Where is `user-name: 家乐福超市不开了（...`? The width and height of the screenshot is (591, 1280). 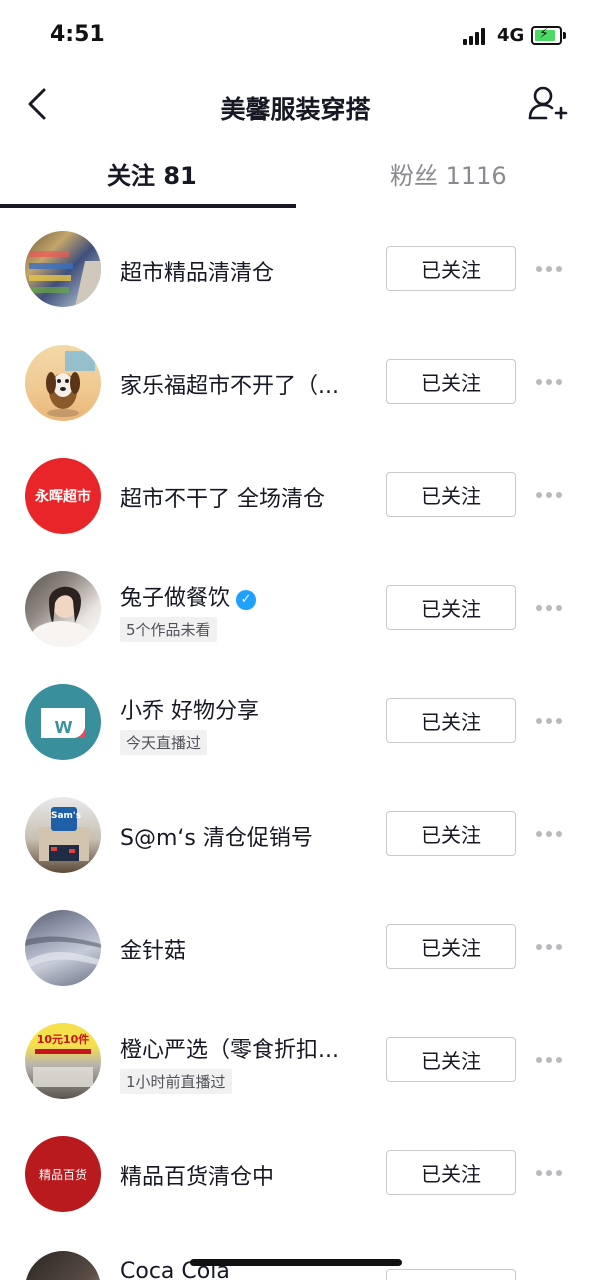 user-name: 家乐福超市不开了（... is located at coordinates (229, 386).